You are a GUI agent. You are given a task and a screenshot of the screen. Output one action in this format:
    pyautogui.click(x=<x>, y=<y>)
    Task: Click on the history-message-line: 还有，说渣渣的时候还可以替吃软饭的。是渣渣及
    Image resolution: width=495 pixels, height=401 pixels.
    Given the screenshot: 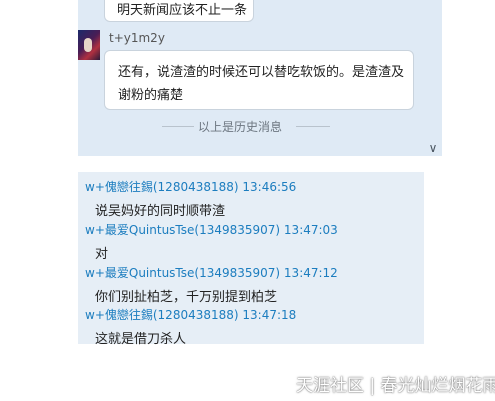 What is the action you would take?
    pyautogui.click(x=261, y=72)
    